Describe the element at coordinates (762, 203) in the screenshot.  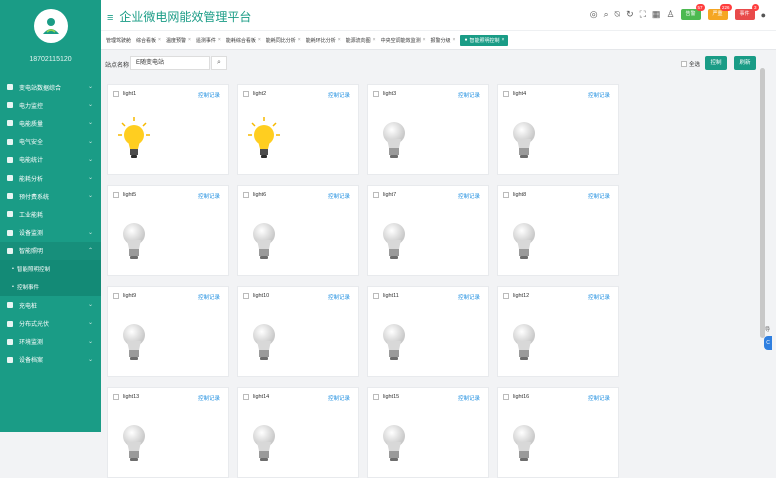
I see `scrollbar-thumb` at that location.